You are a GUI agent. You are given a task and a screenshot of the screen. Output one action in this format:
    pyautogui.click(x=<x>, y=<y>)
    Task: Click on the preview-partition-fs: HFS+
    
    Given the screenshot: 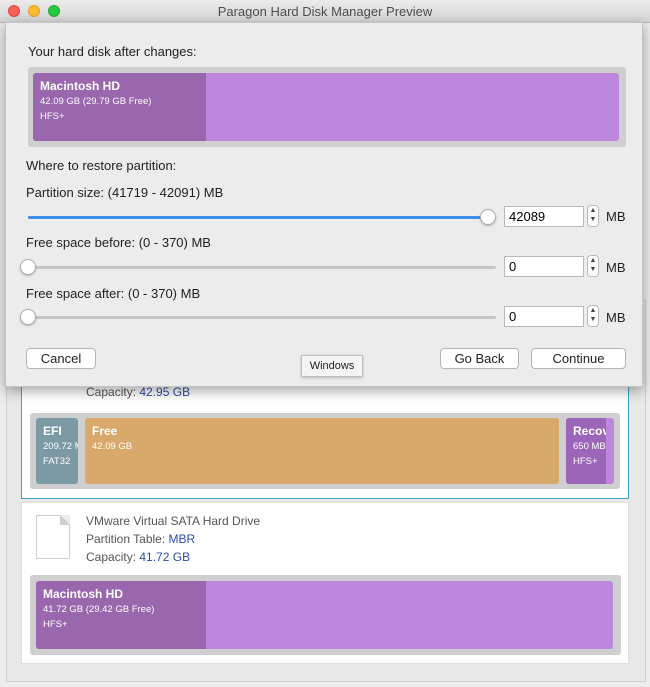 What is the action you would take?
    pyautogui.click(x=52, y=116)
    